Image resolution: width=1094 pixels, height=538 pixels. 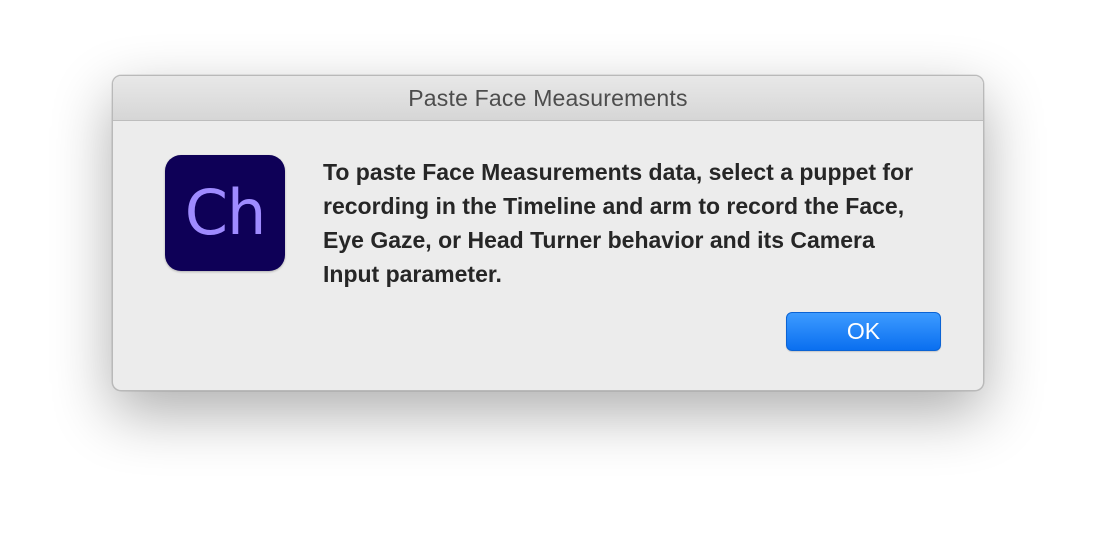 I want to click on dialog-title: Paste Face Measurements, so click(x=548, y=97).